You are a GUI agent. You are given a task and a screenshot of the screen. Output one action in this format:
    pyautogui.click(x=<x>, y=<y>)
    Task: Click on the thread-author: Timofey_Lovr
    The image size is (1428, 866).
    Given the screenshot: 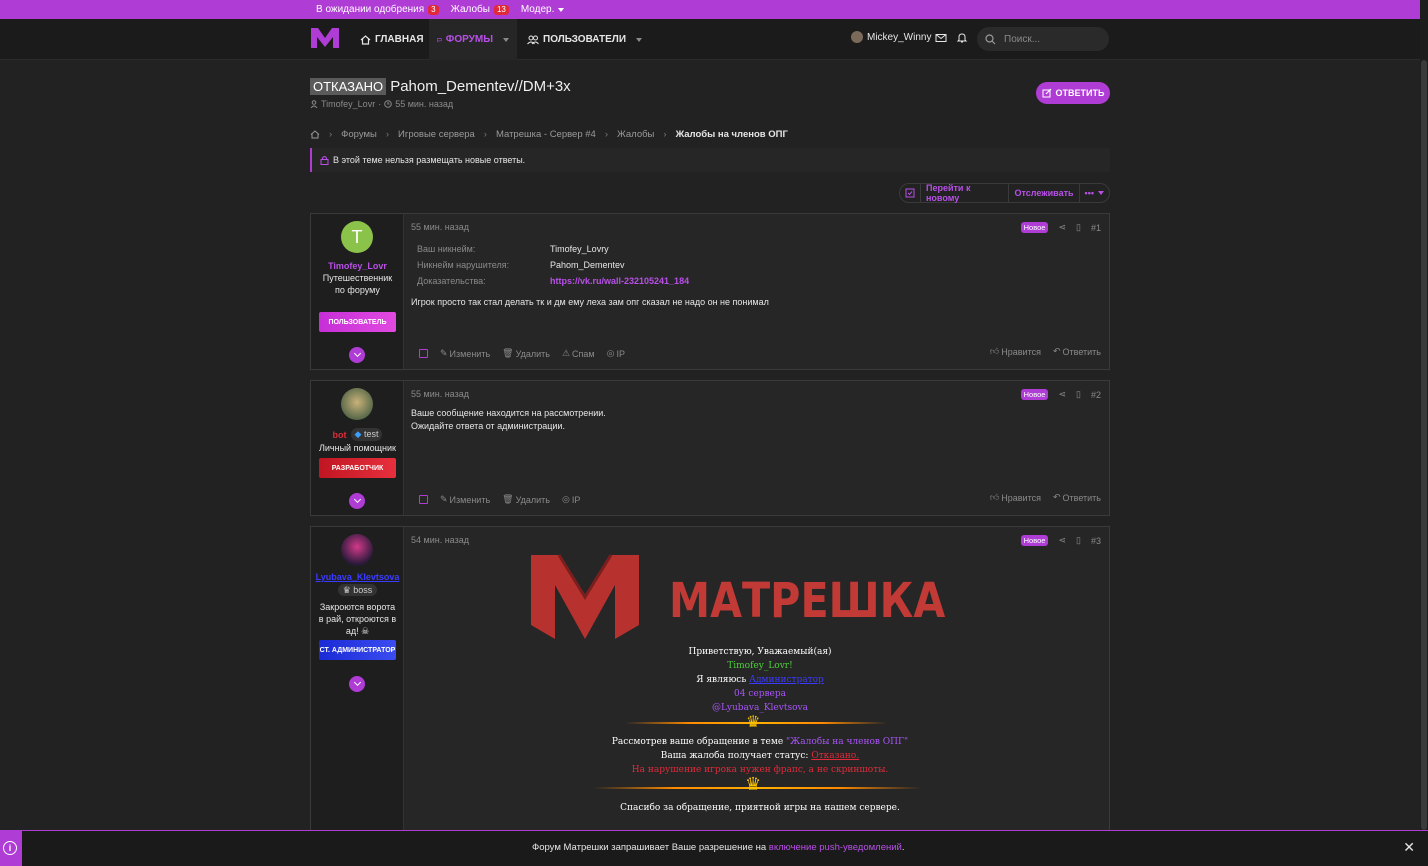 What is the action you would take?
    pyautogui.click(x=348, y=104)
    